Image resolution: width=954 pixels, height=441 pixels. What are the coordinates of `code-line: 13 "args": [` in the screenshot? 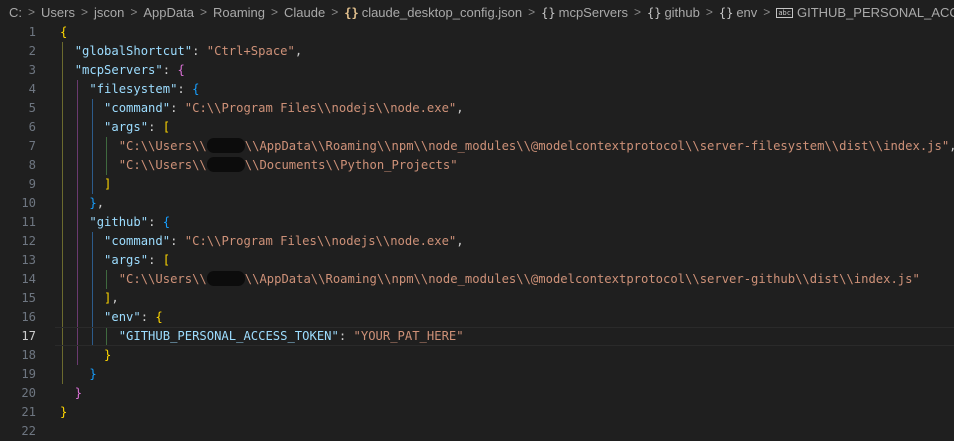 It's located at (477, 260).